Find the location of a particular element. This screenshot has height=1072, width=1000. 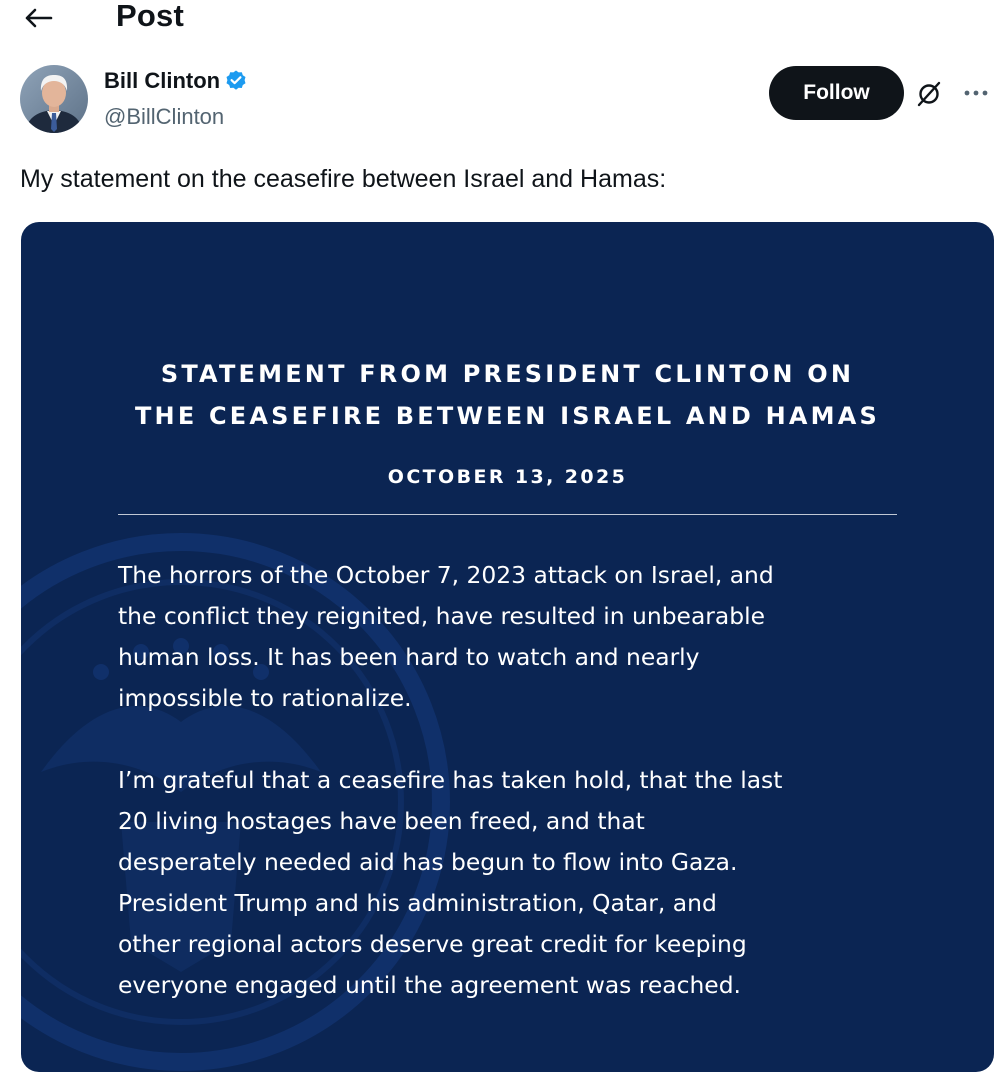

more-icon is located at coordinates (976, 93).